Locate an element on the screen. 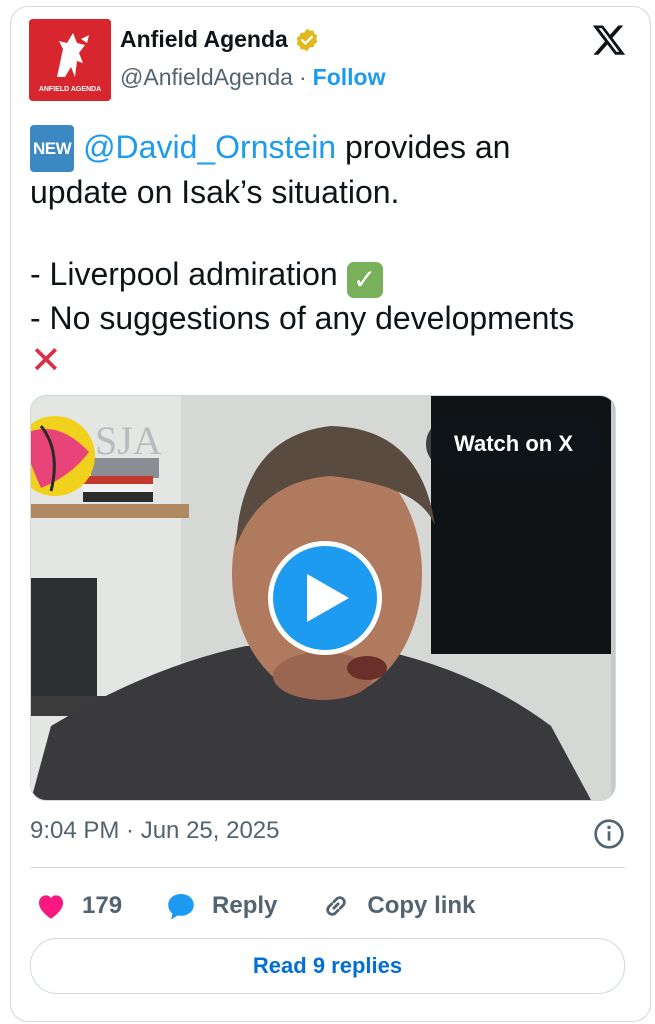 Image resolution: width=655 pixels, height=1024 pixels. like-button: 179 is located at coordinates (78, 906).